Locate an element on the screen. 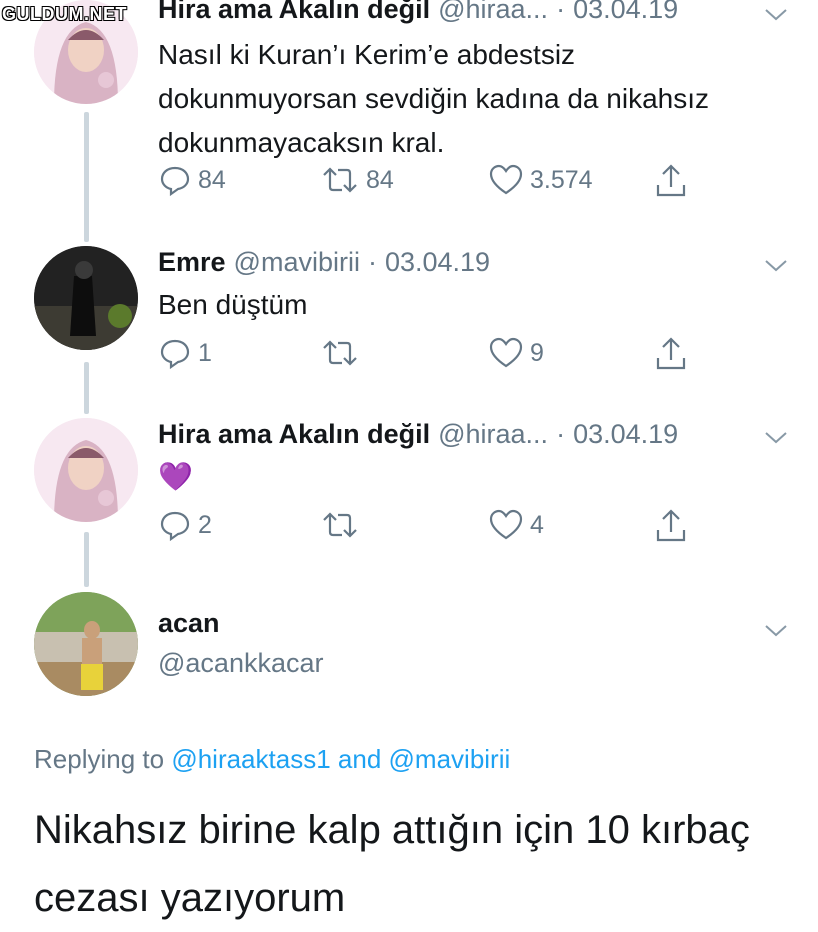 This screenshot has height=932, width=818. tweet-actions: 1 9 is located at coordinates (428, 356).